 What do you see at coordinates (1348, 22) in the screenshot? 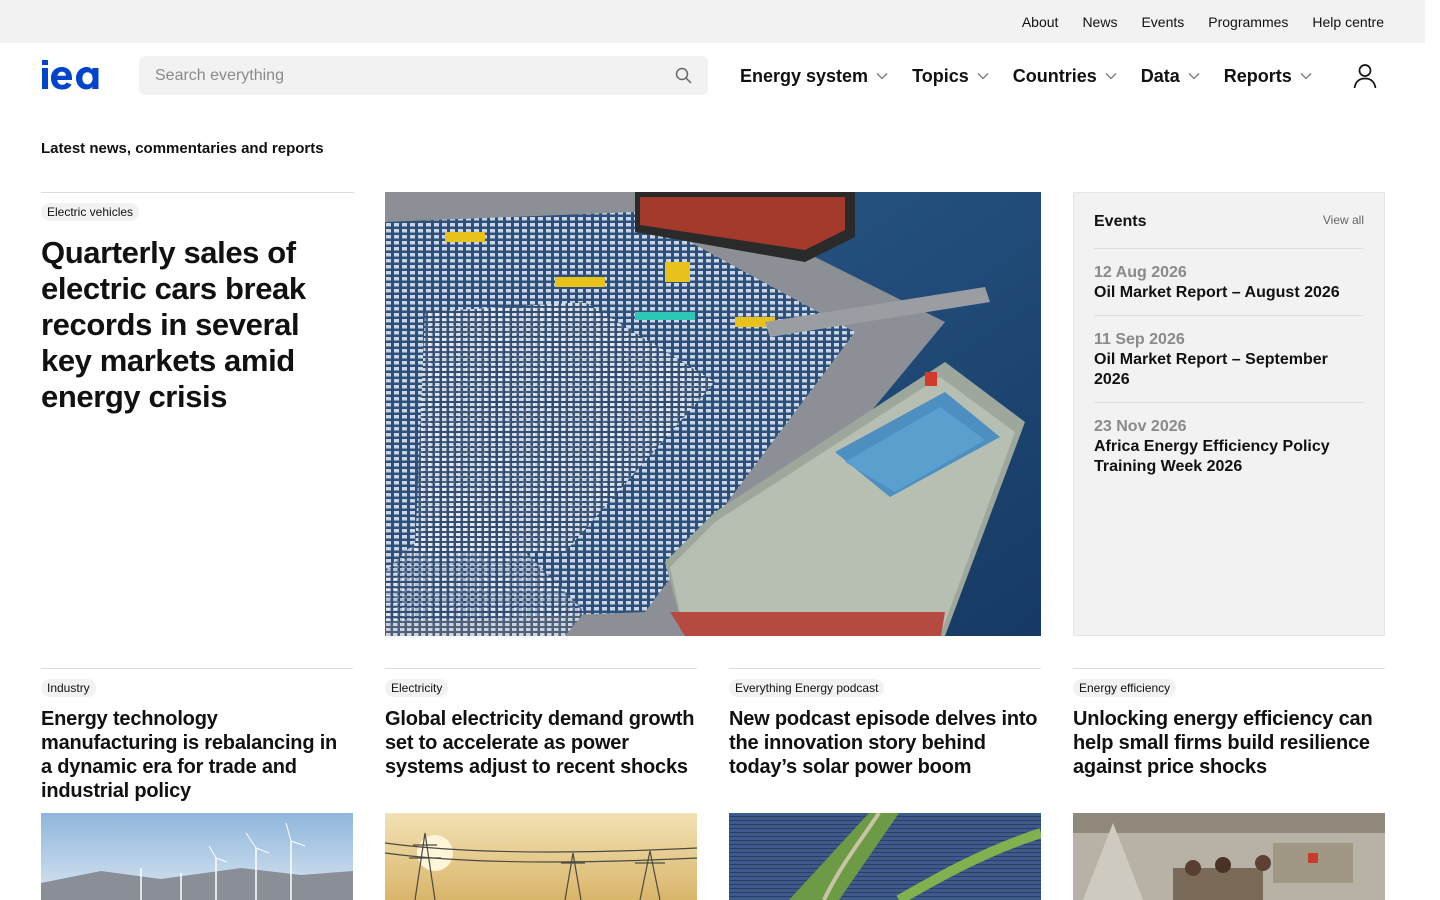
I see `utility-link-help-centre: Help centre` at bounding box center [1348, 22].